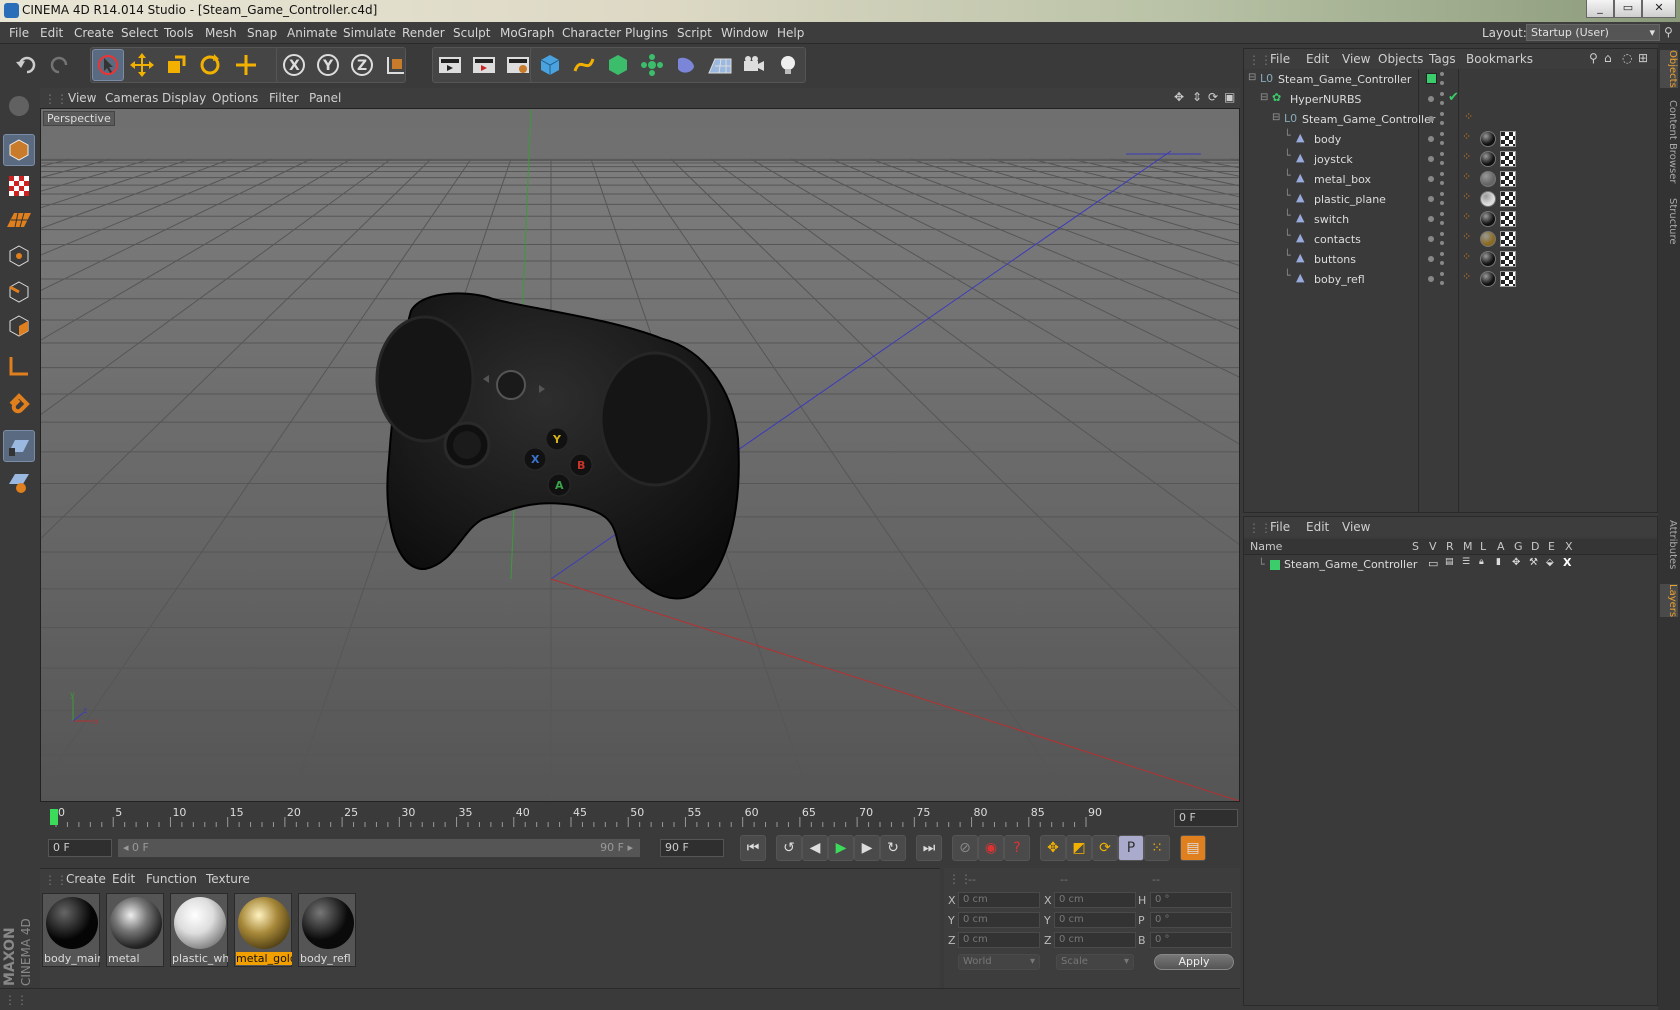  Describe the element at coordinates (1442, 59) in the screenshot. I see `object-menu-tags: Tags` at that location.